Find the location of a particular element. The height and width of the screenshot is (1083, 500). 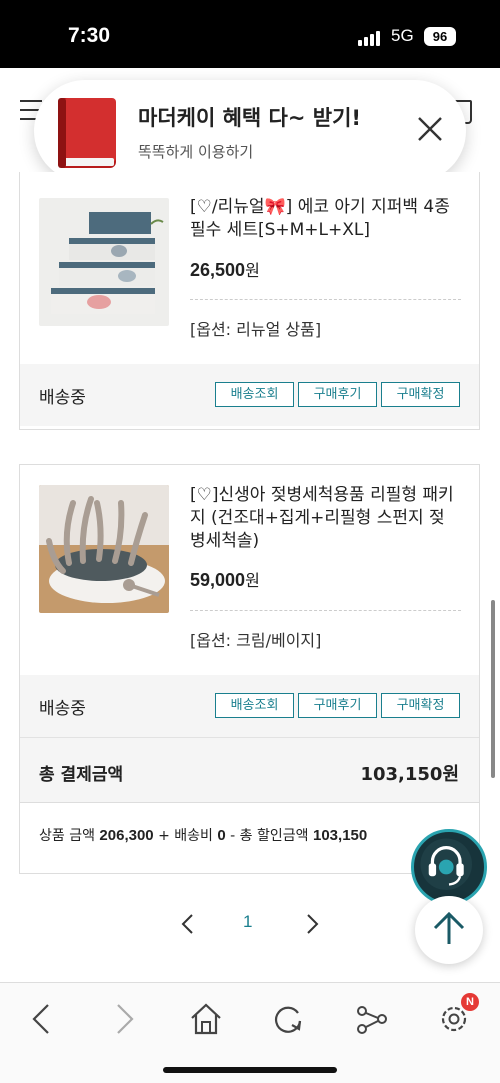

total-payment-row: 총 결제금액 103,150원 is located at coordinates (249, 770).